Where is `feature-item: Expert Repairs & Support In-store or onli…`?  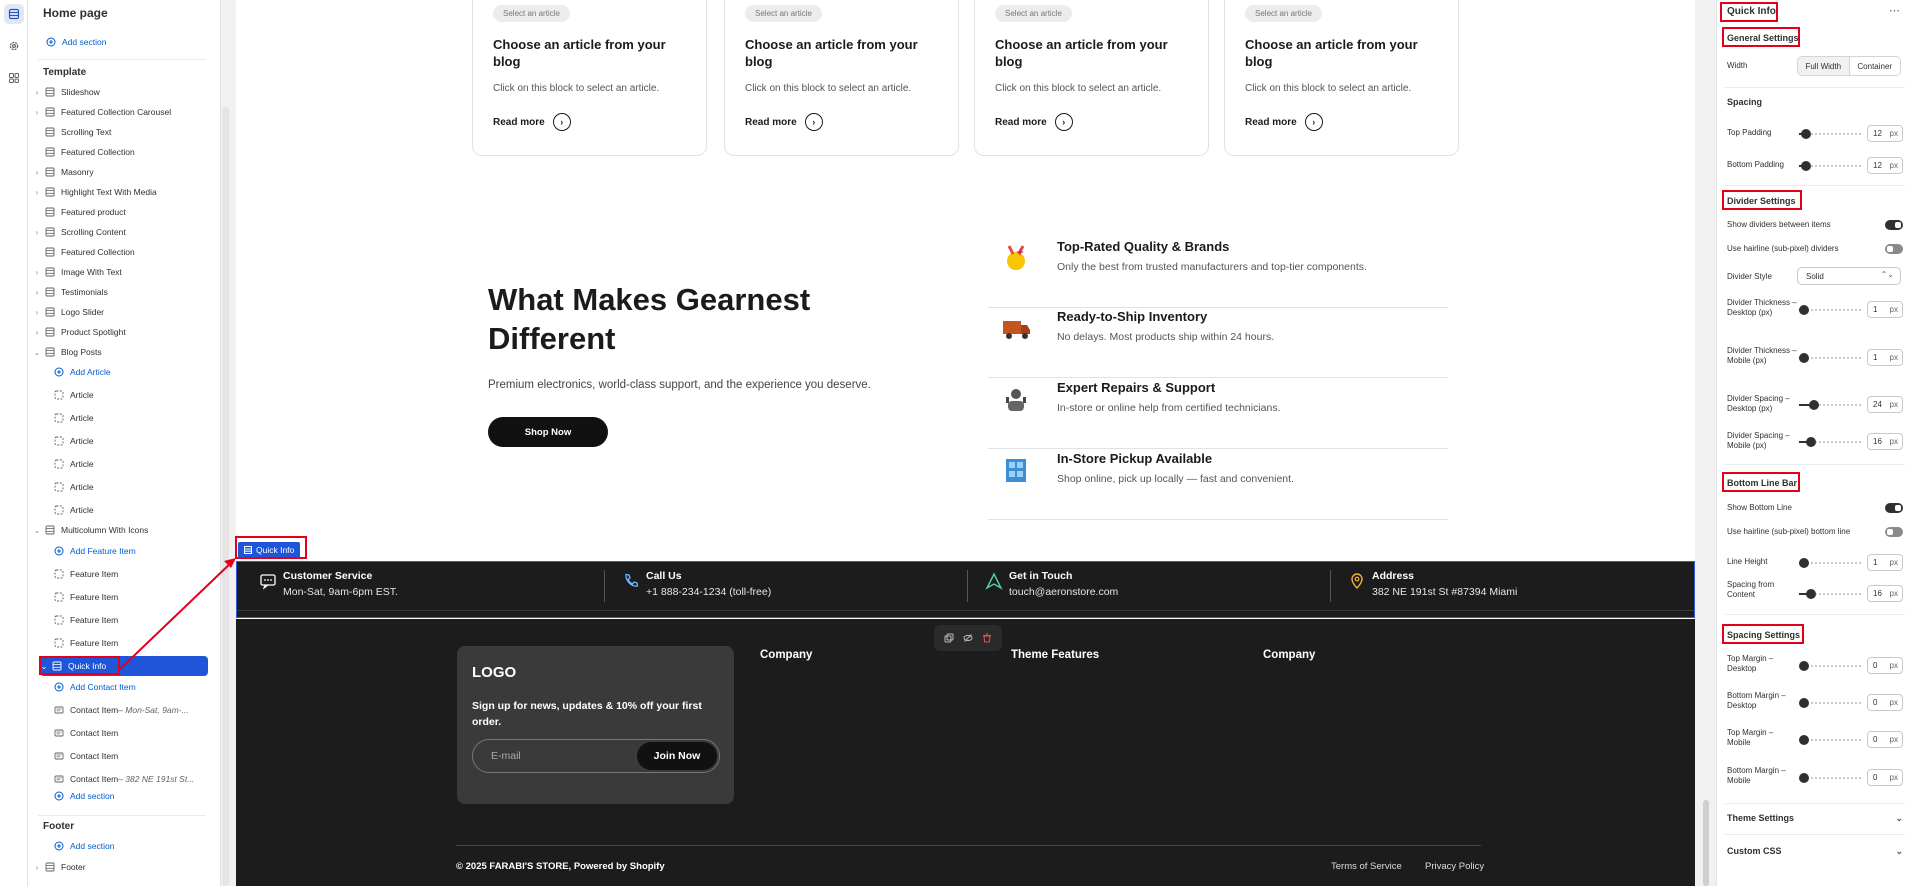
feature-item: Expert Repairs & Support In-store or onli… is located at coordinates (1218, 414).